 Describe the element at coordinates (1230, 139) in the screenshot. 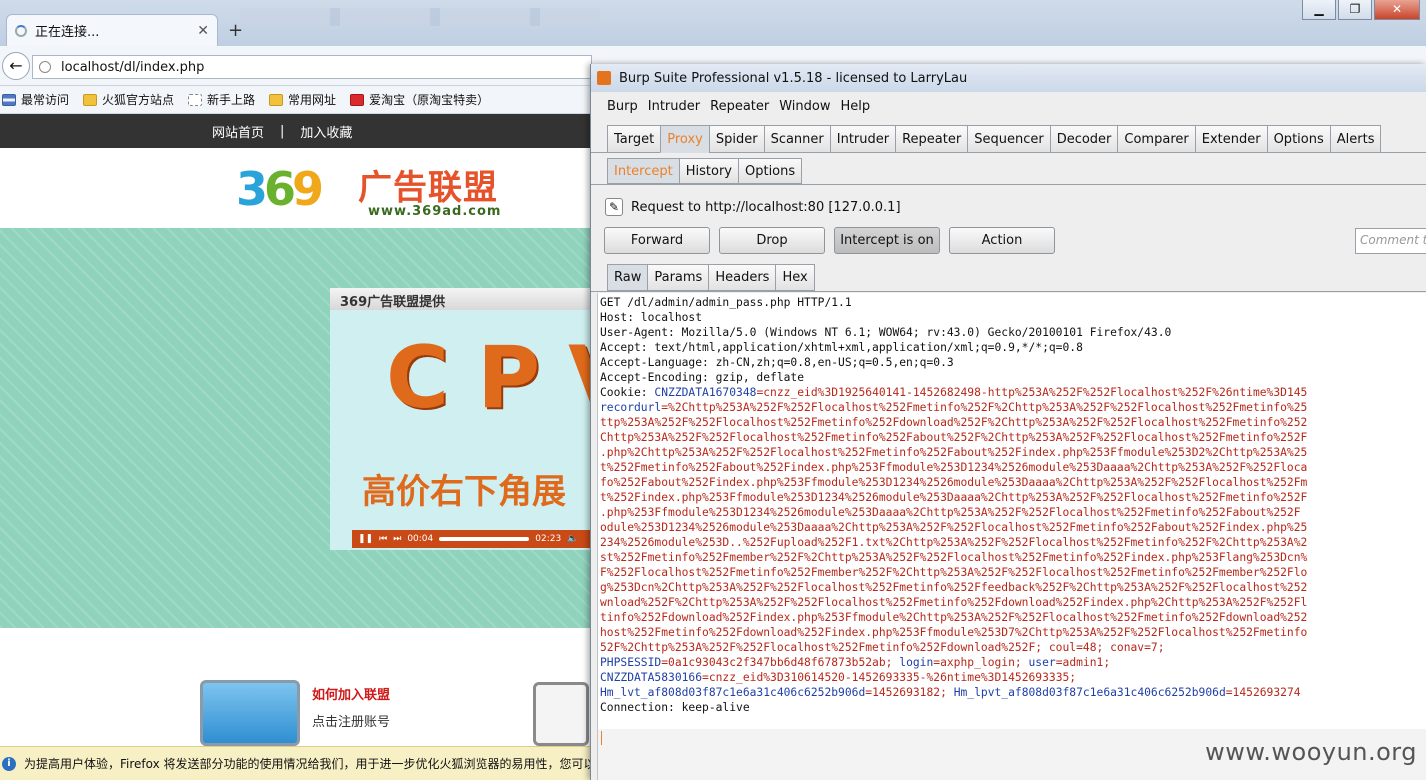

I see `tab-extender: Extender` at that location.